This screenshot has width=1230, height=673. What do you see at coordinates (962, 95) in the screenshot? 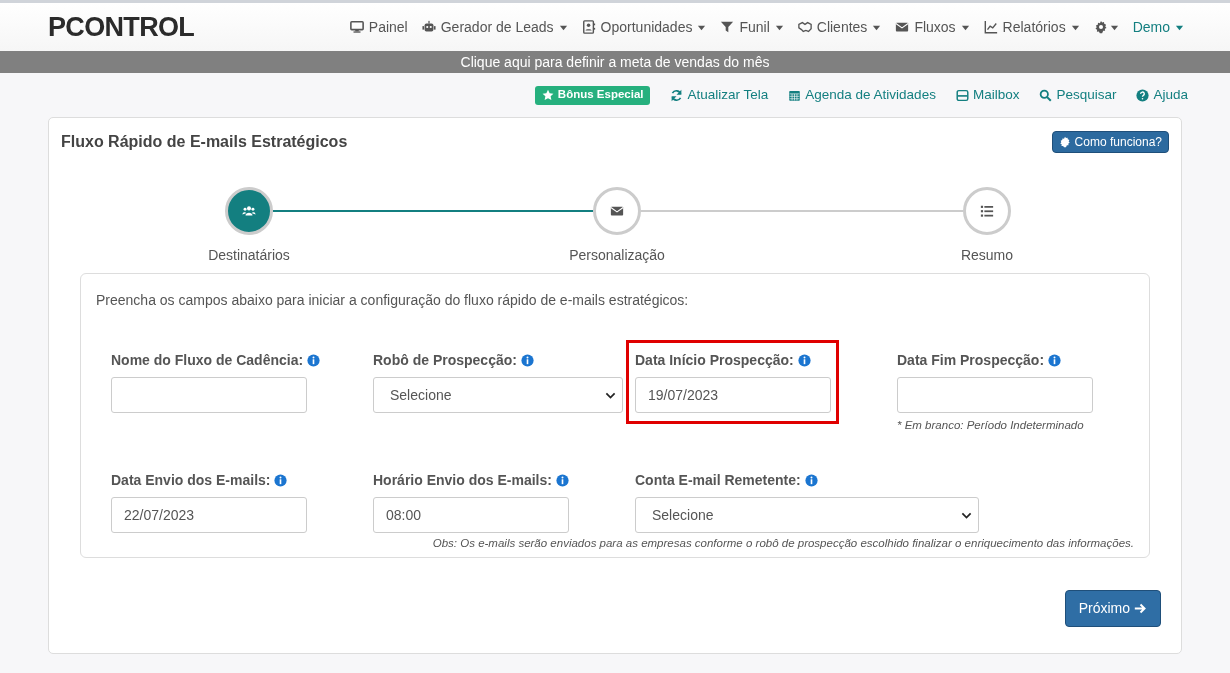
I see `inbox-icon` at bounding box center [962, 95].